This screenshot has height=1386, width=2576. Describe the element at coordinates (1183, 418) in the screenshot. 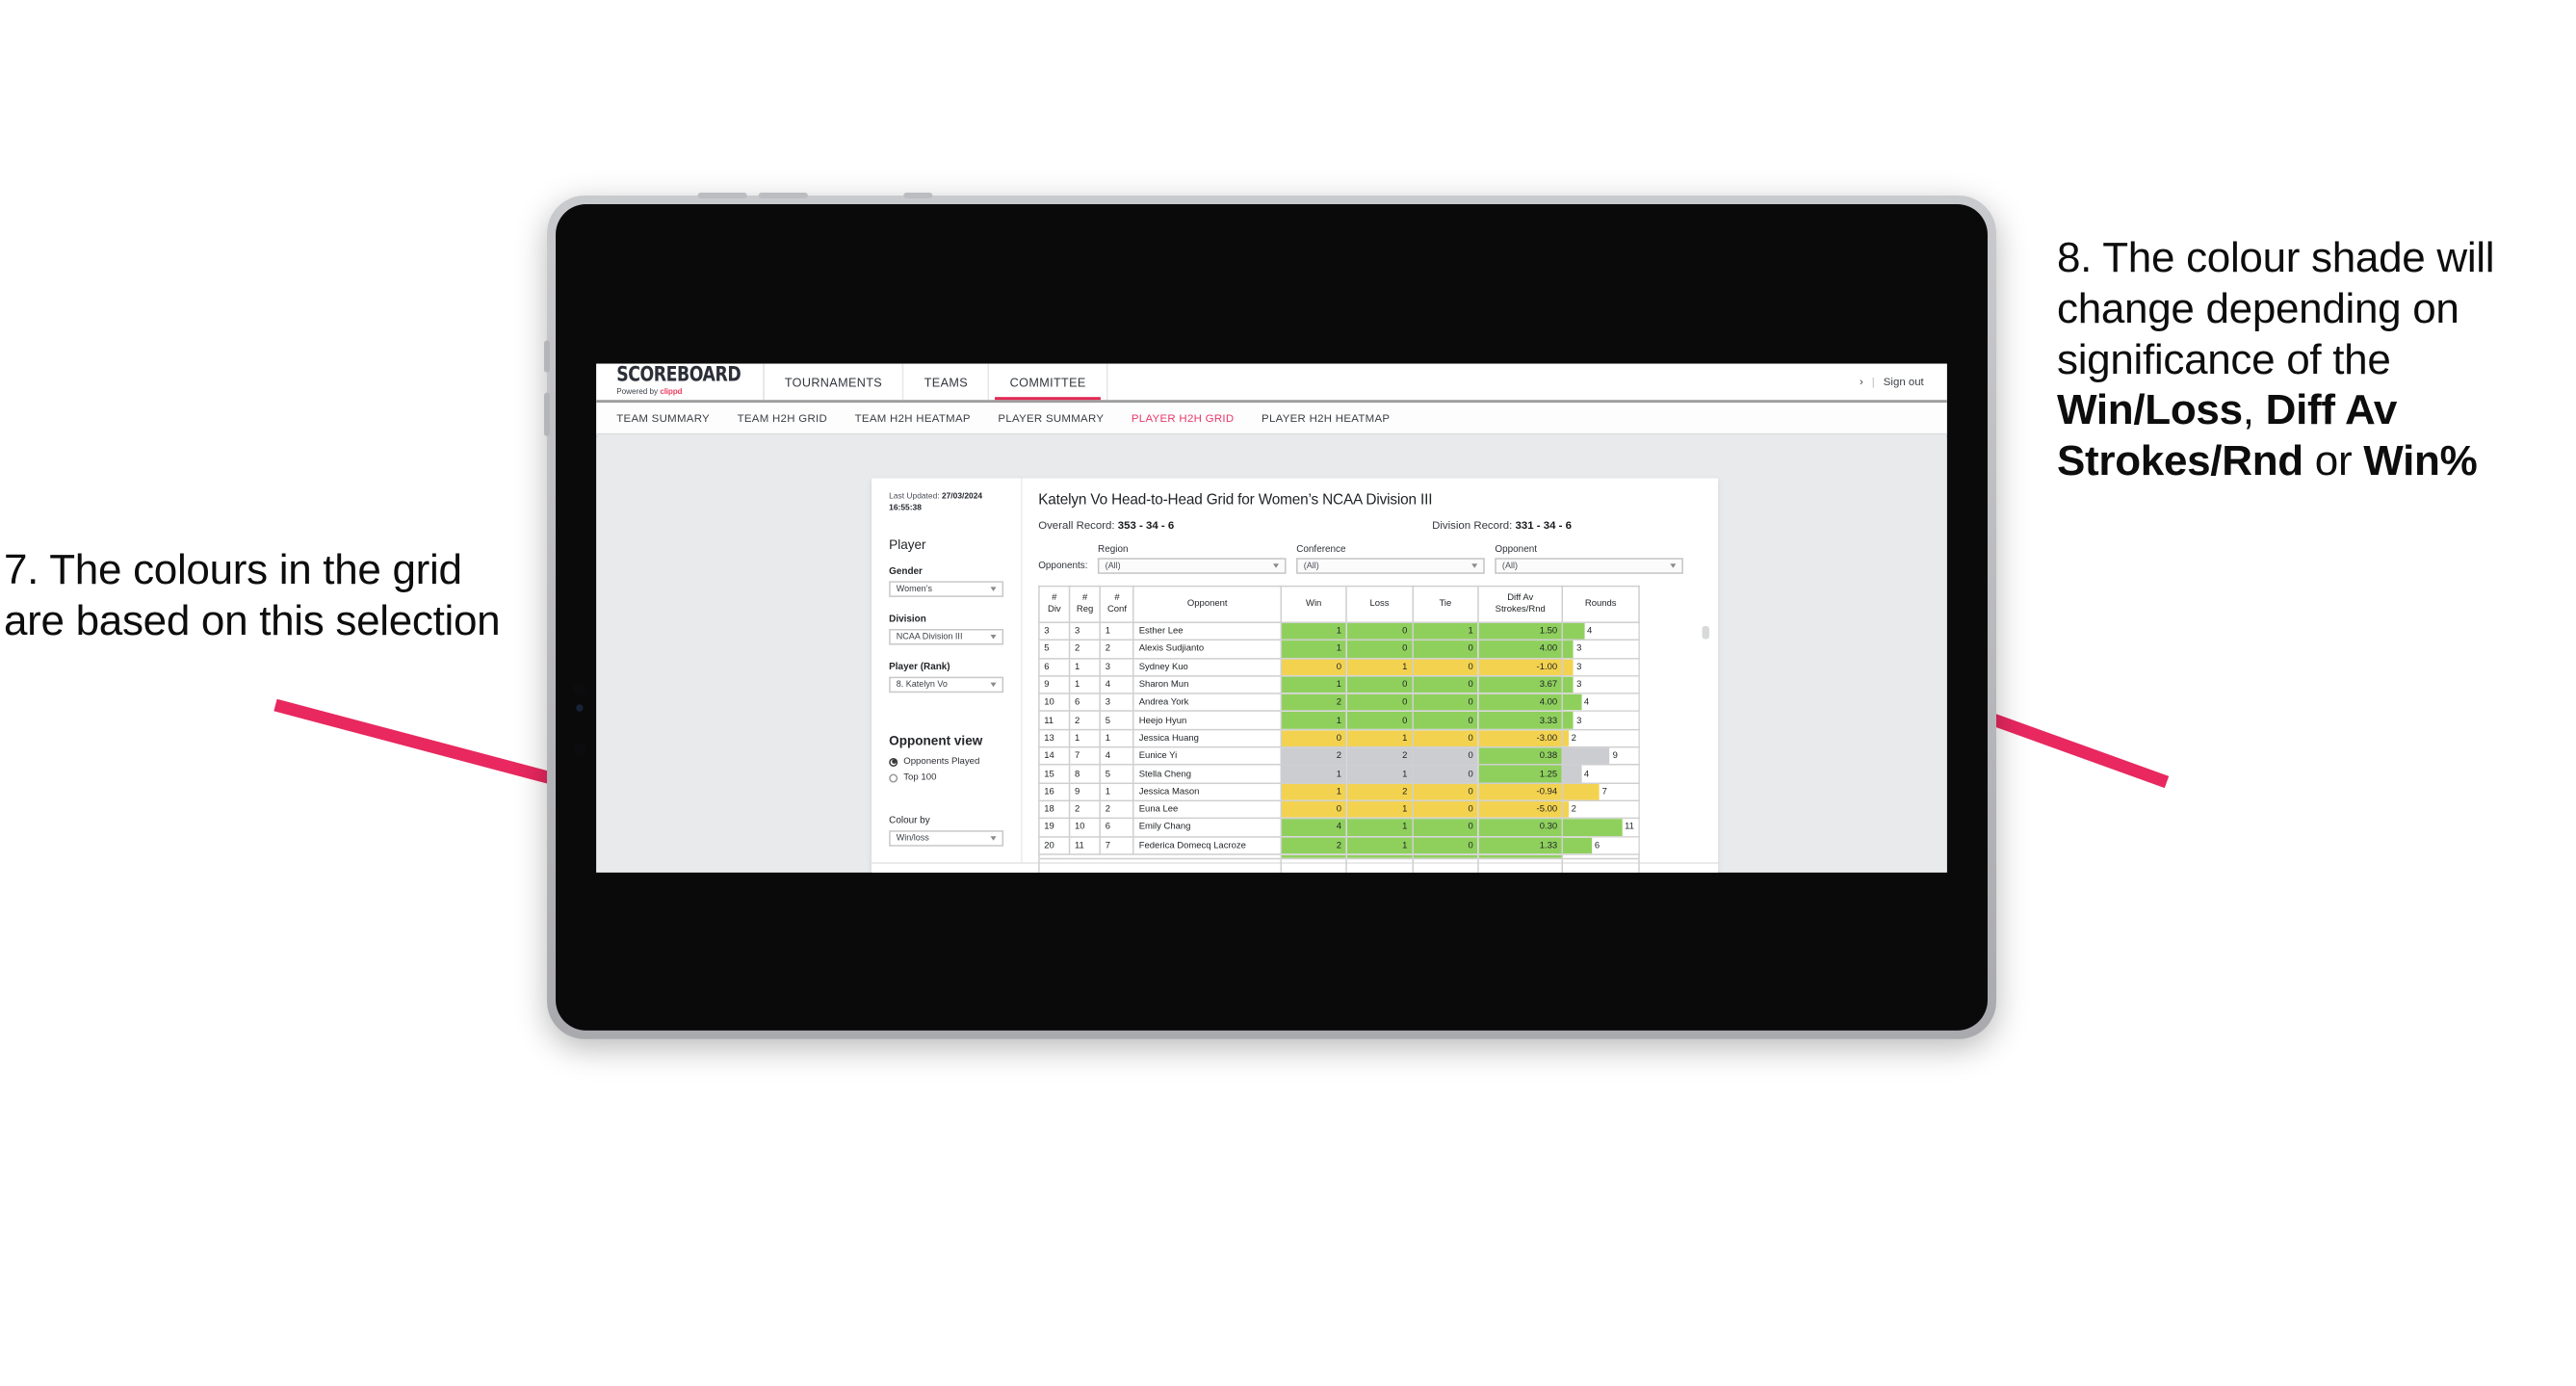

I see `subnav-player-h2h-grid: PLAYER H2H GRID` at that location.